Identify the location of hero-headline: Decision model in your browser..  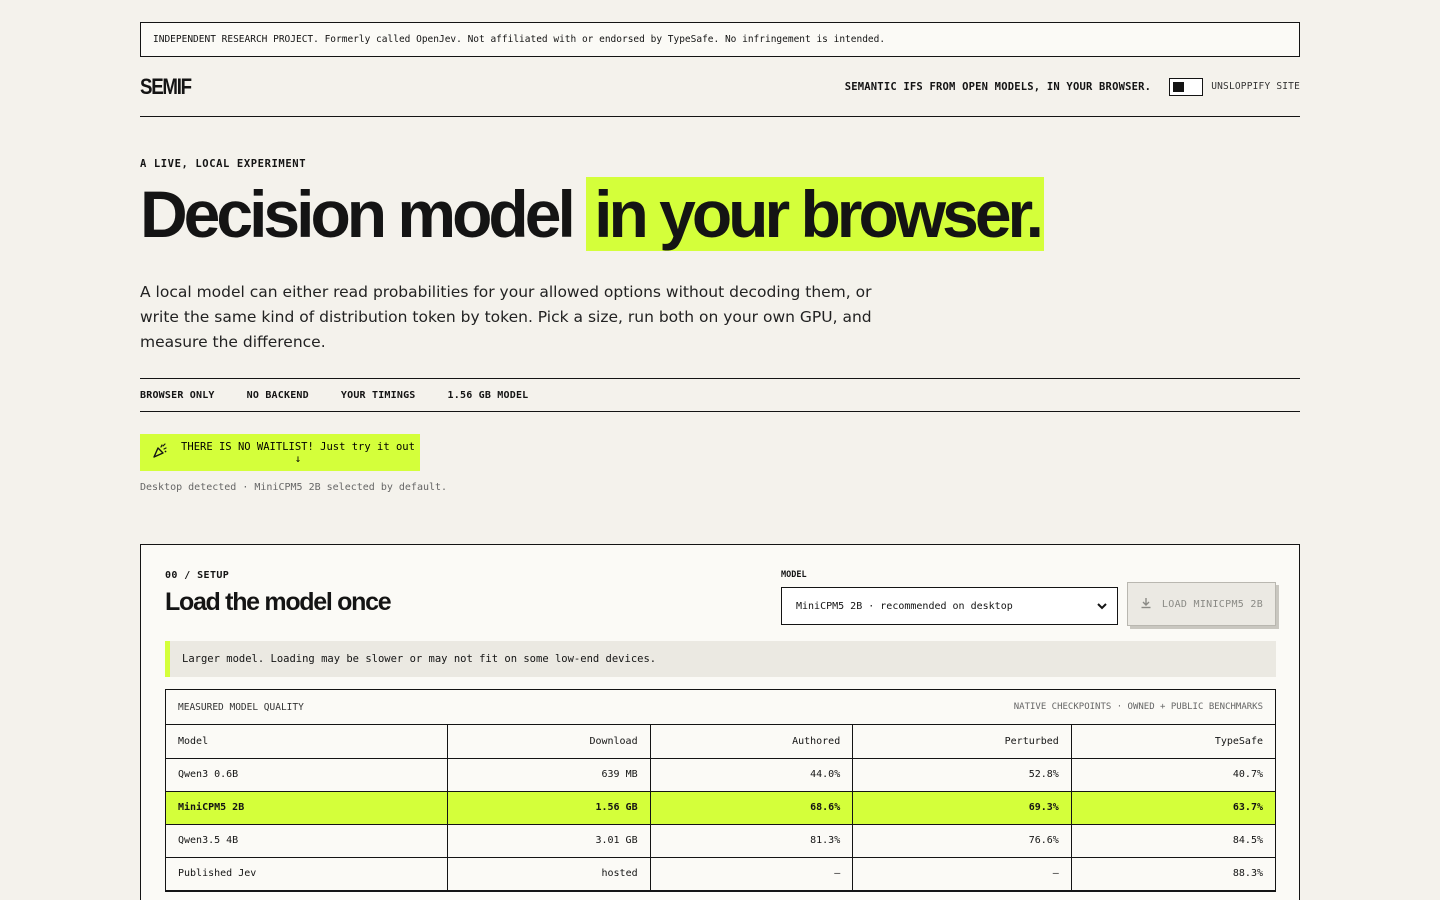
(720, 214).